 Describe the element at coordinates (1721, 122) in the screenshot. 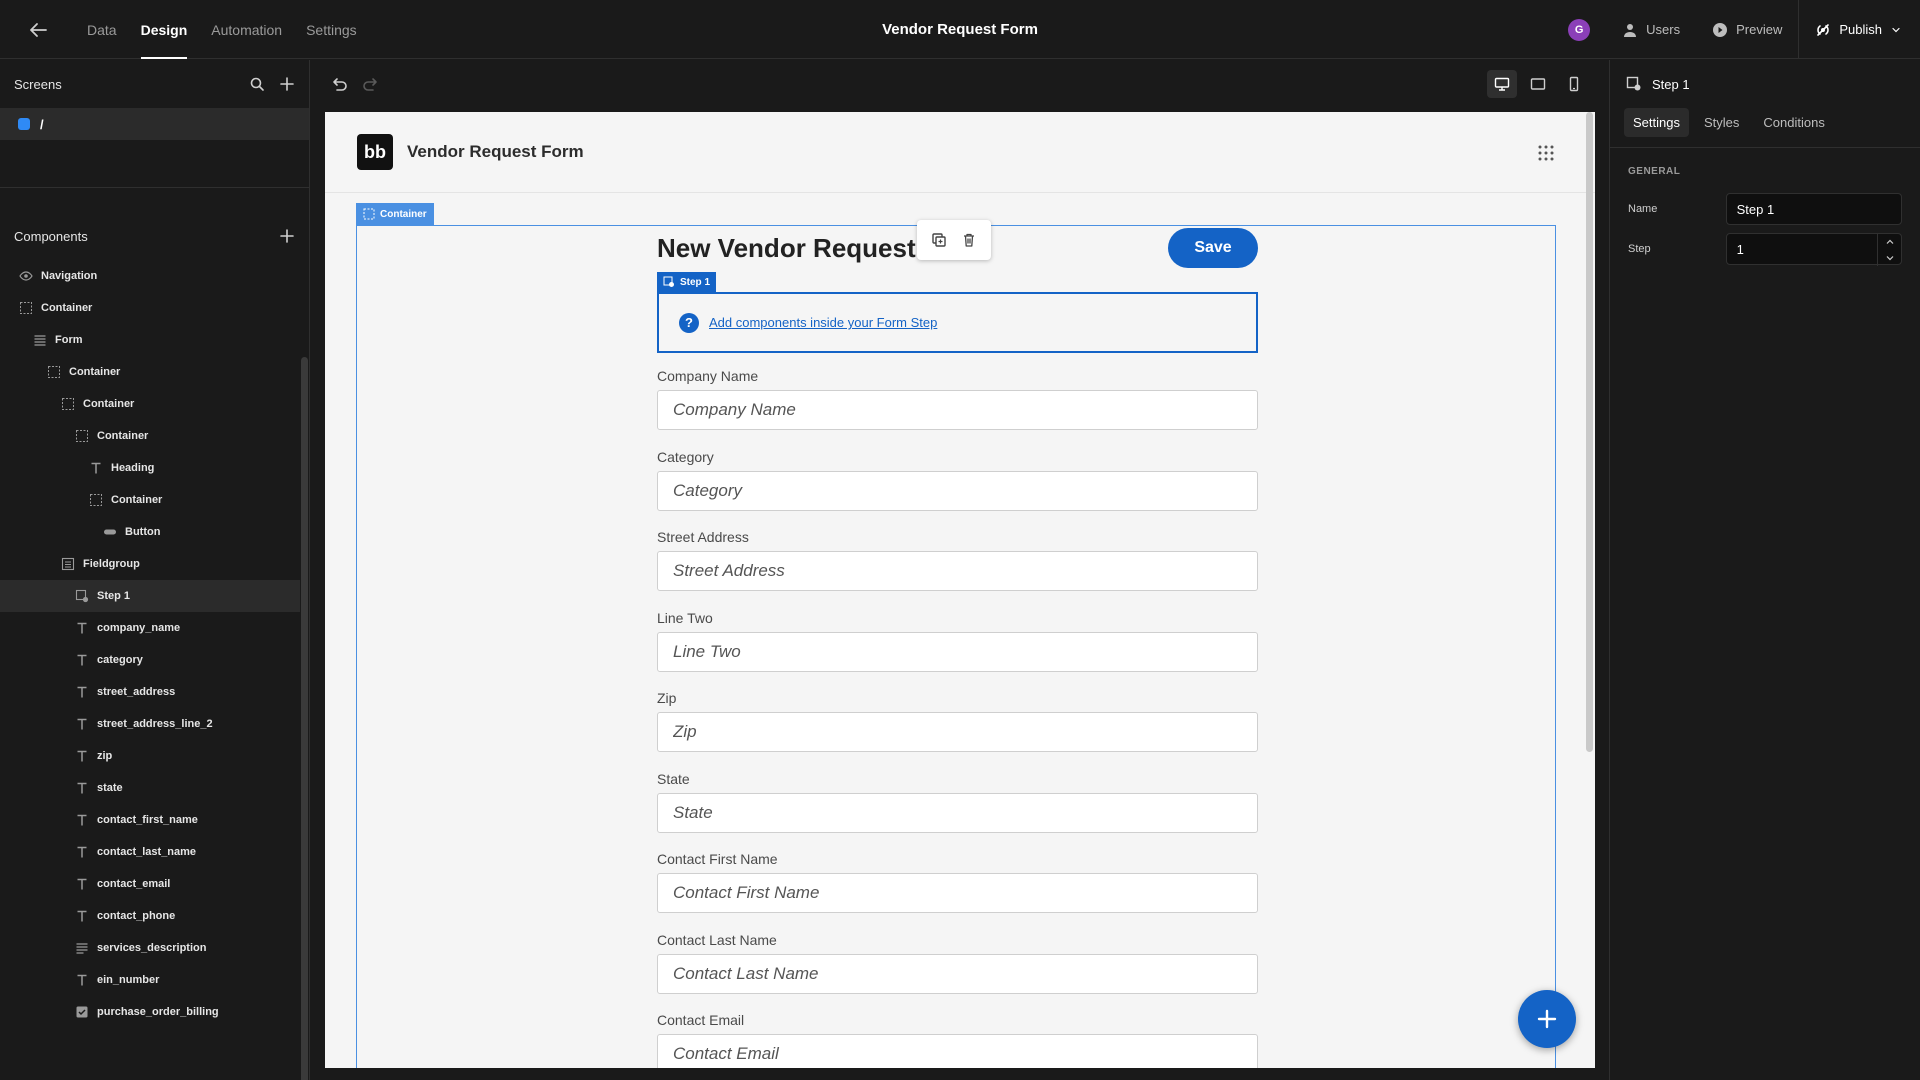

I see `tab-styles: Styles` at that location.